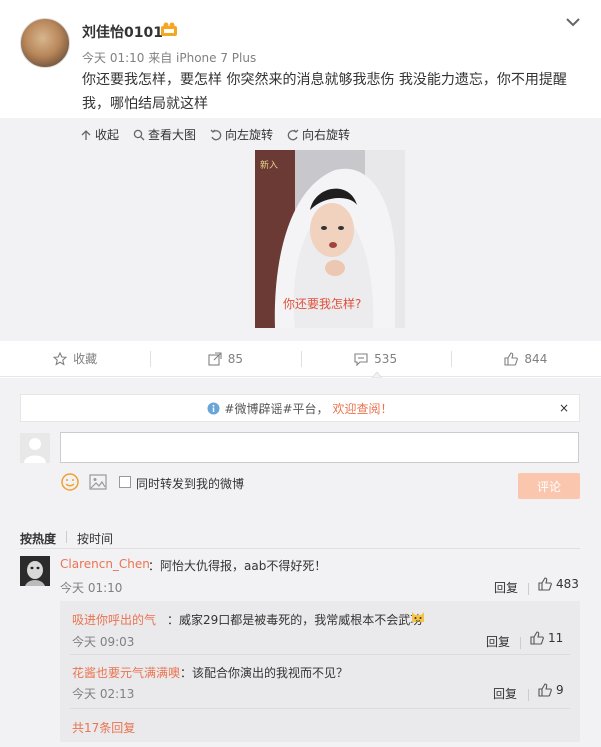 The height and width of the screenshot is (747, 601). What do you see at coordinates (126, 672) in the screenshot?
I see `reply-username: 花酱也要元气满满噢` at bounding box center [126, 672].